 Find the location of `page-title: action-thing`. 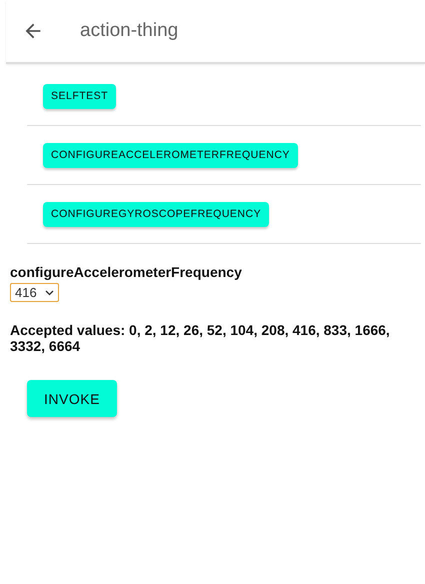

page-title: action-thing is located at coordinates (129, 31).